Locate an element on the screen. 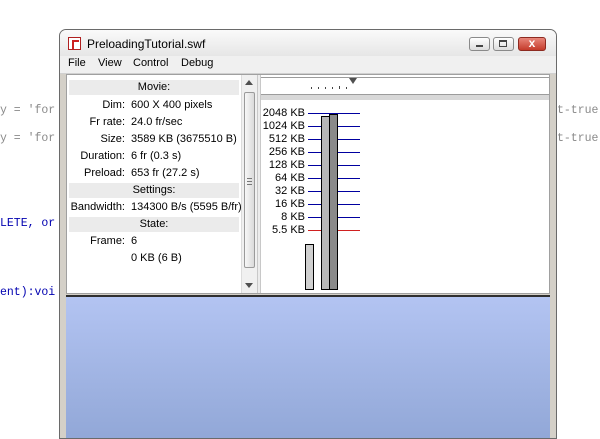 This screenshot has width=600, height=439. prop-dim-value: 600 X 400 pixels is located at coordinates (172, 105).